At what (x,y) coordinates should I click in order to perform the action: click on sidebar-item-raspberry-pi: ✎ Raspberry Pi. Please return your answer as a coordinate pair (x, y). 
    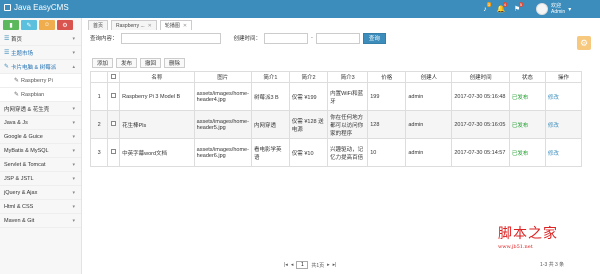
    Looking at the image, I should click on (40, 81).